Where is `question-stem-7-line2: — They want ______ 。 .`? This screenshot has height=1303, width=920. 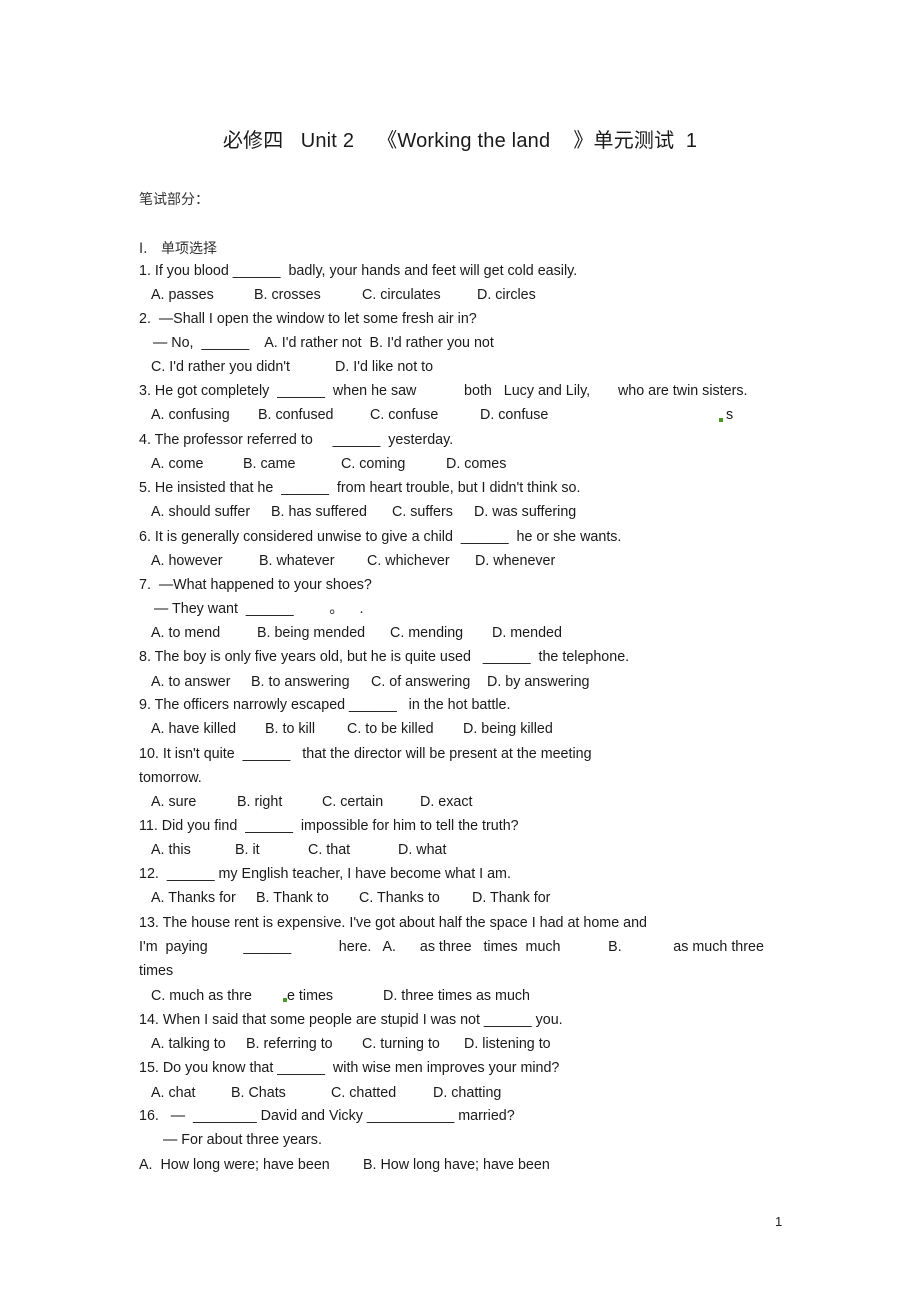
question-stem-7-line2: — They want ______ 。 . is located at coordinates (259, 609).